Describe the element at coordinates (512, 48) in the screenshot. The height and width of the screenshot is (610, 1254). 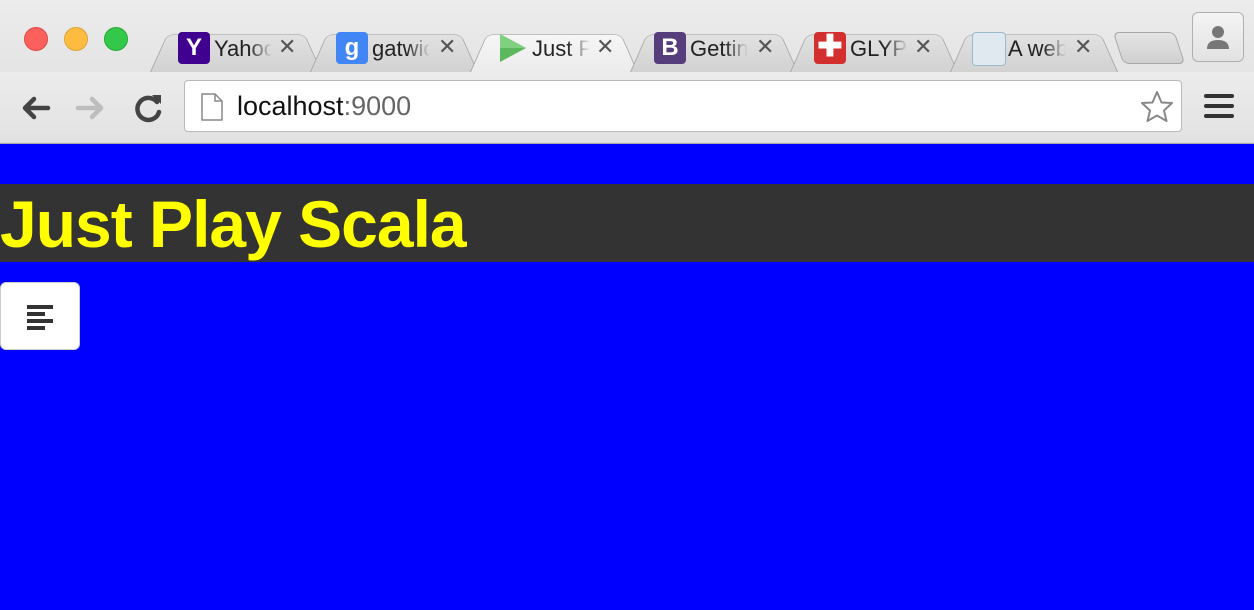
I see `play-icon` at that location.